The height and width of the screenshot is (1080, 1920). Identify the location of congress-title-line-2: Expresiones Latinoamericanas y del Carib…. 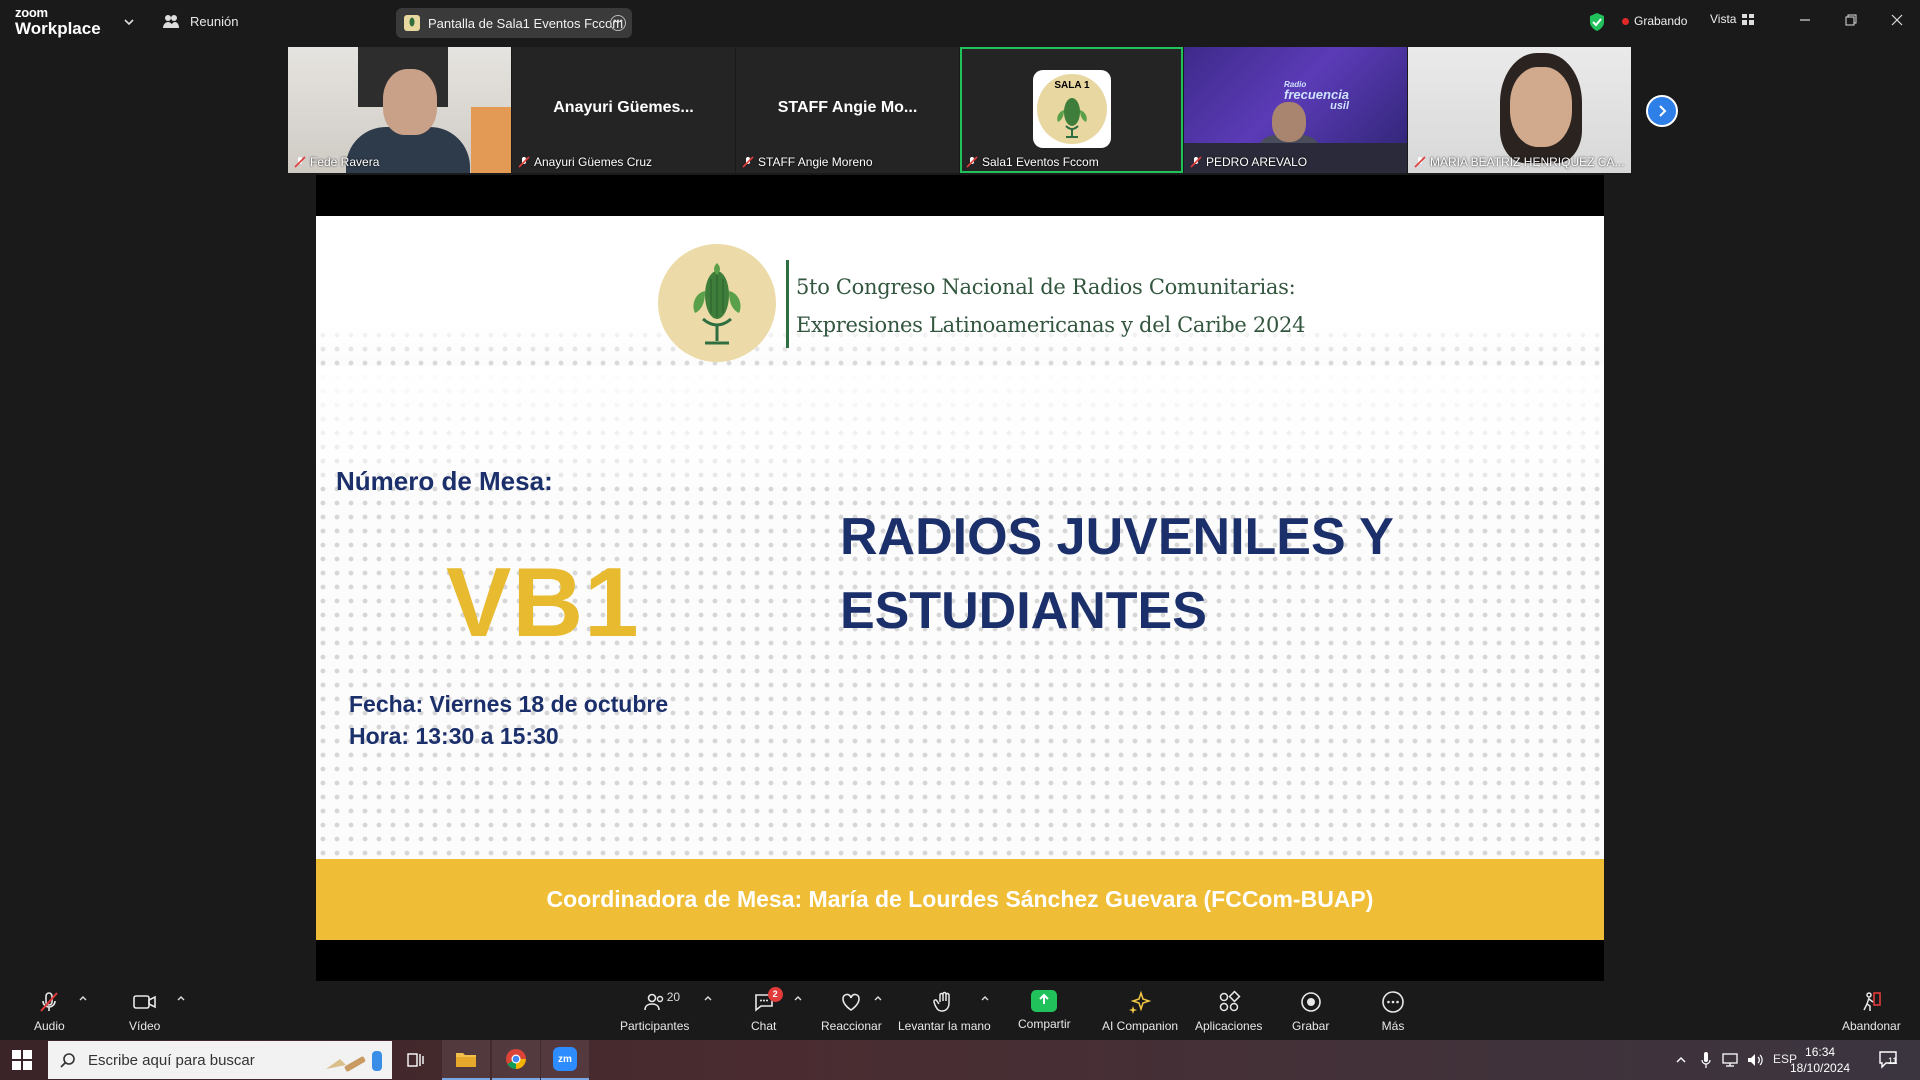
(1051, 325).